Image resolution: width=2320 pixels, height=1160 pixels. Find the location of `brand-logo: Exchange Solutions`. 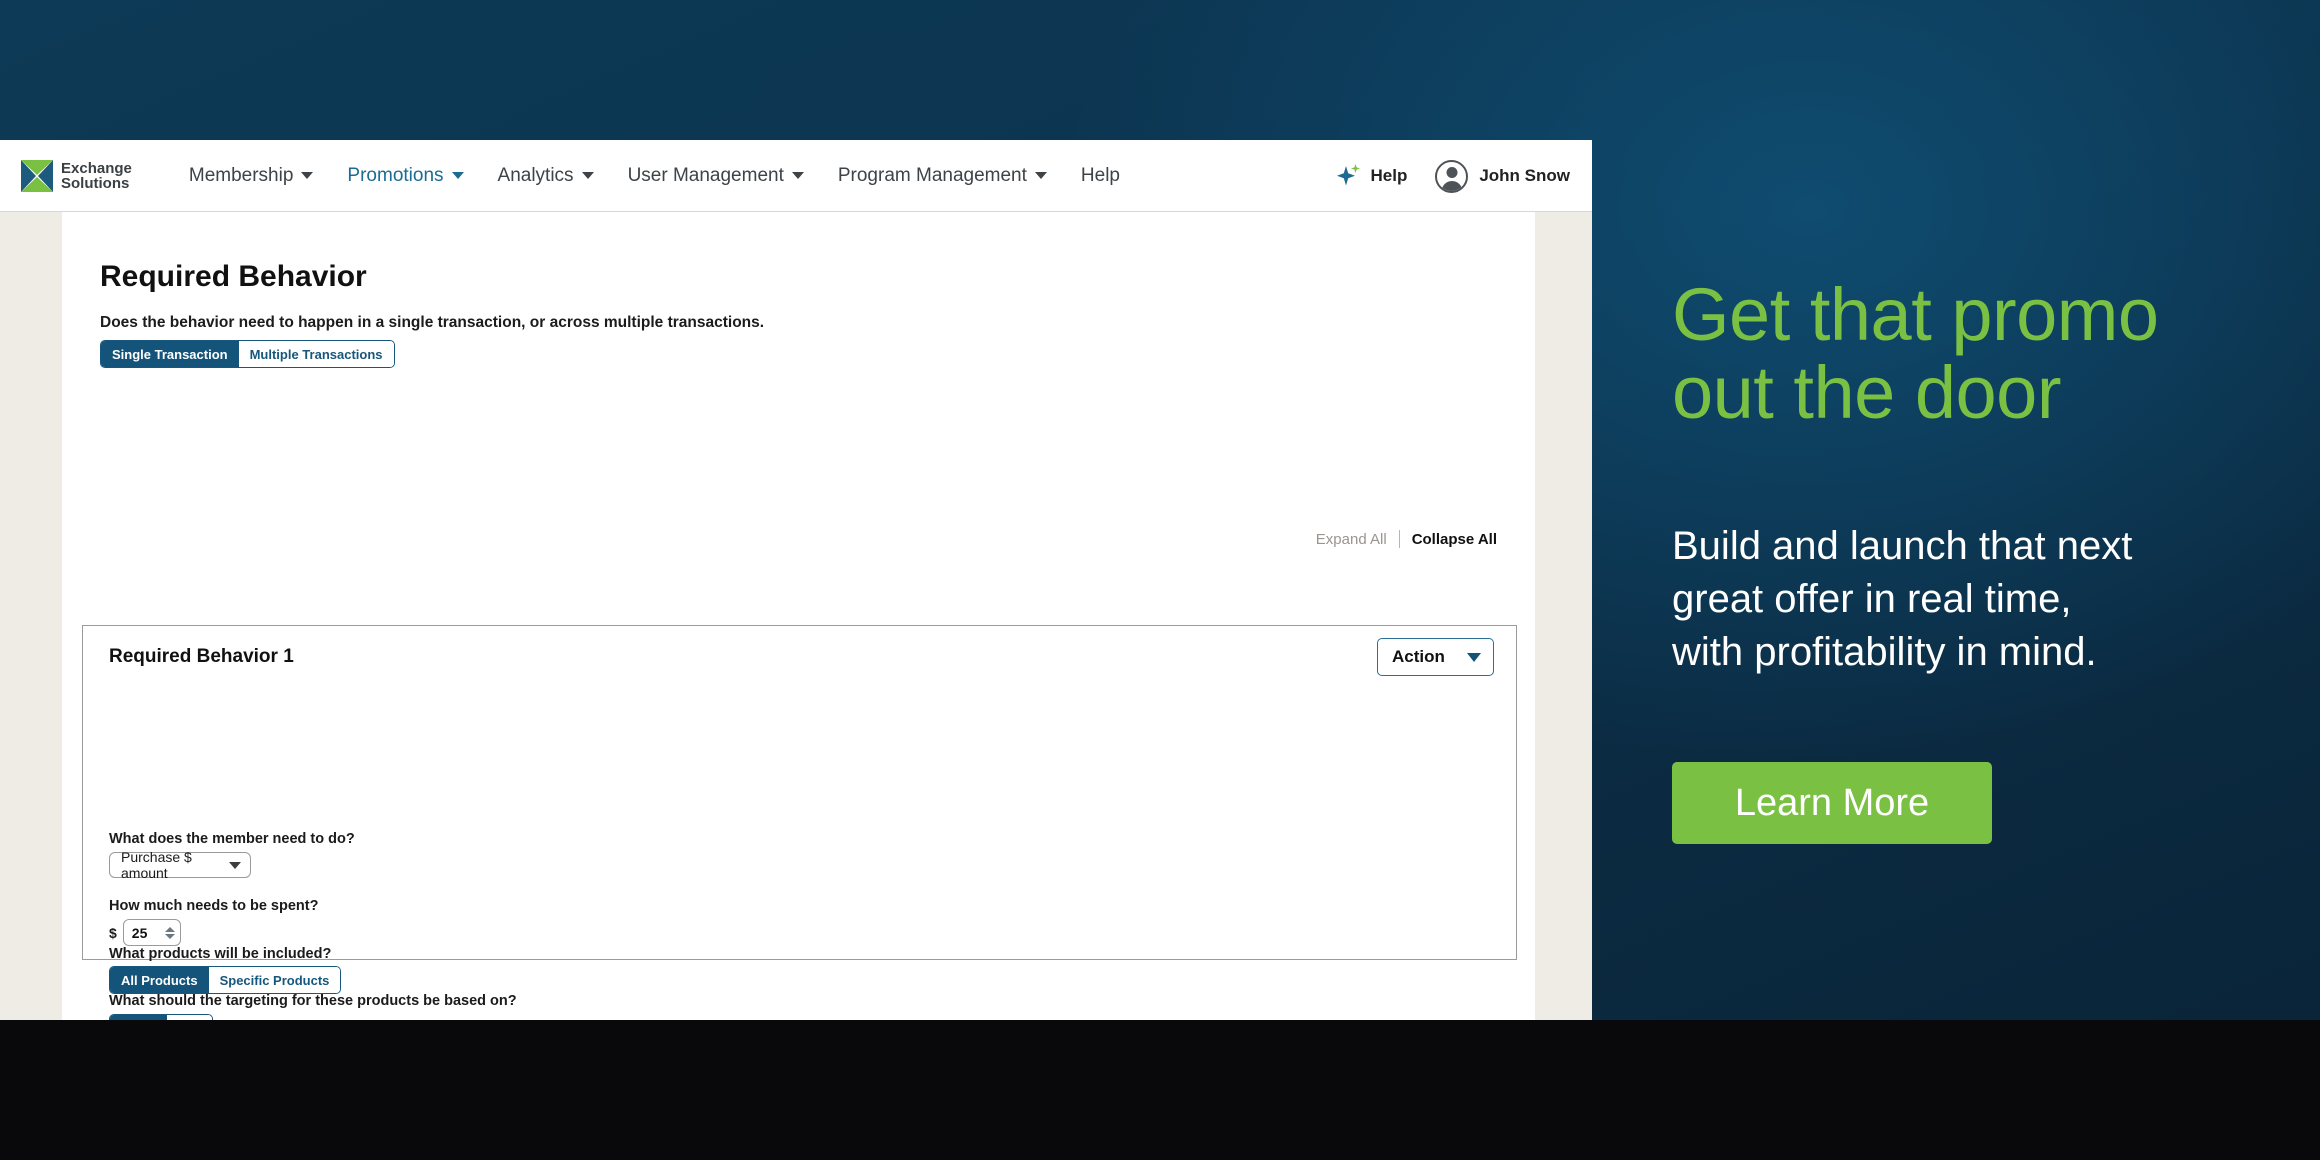

brand-logo: Exchange Solutions is located at coordinates (76, 175).